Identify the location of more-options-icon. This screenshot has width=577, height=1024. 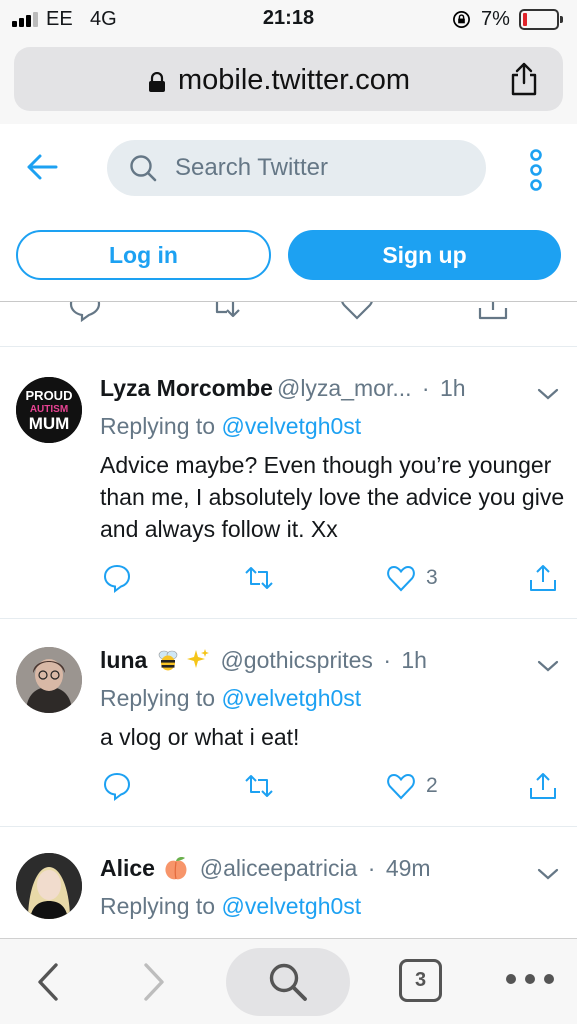
(536, 170).